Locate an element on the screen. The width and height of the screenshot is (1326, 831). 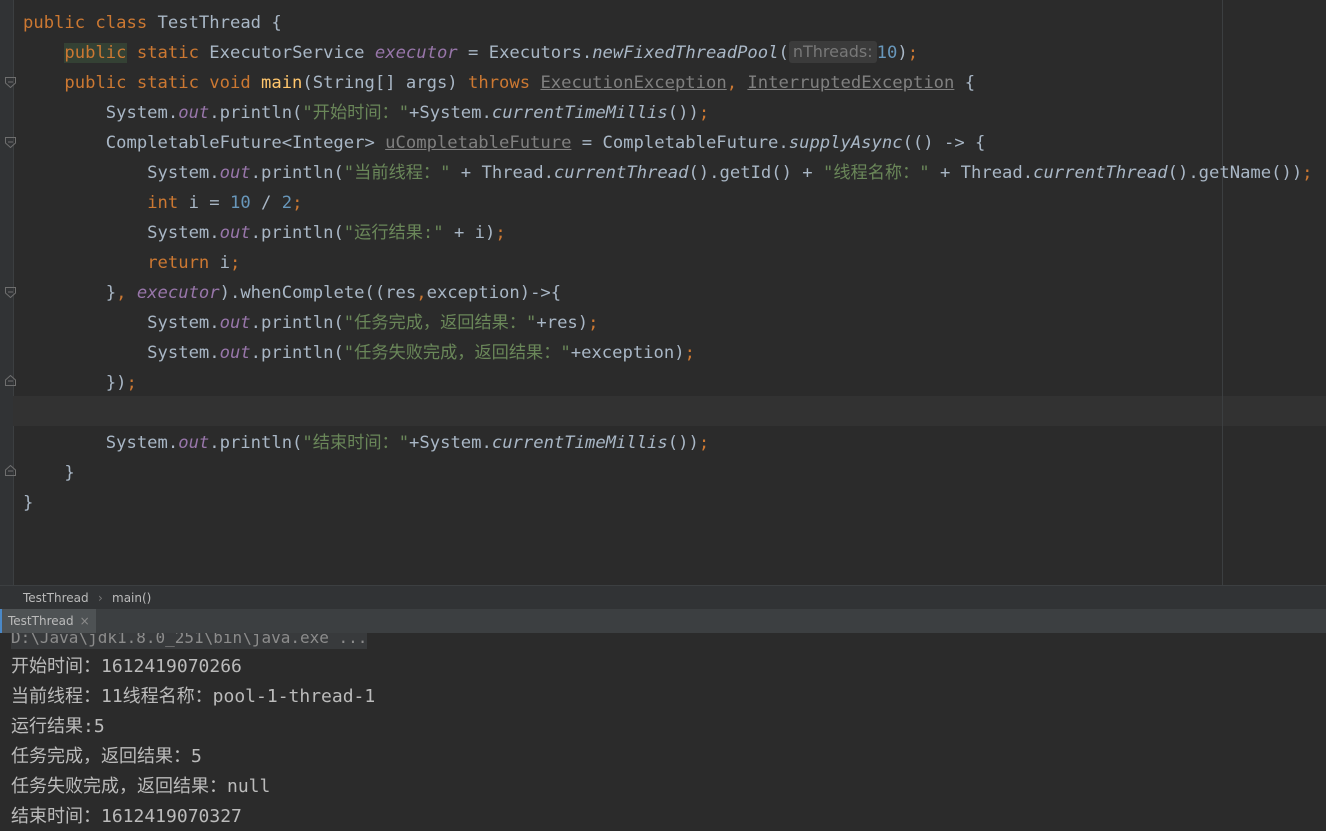
code-token: "线程名称：" is located at coordinates (876, 173).